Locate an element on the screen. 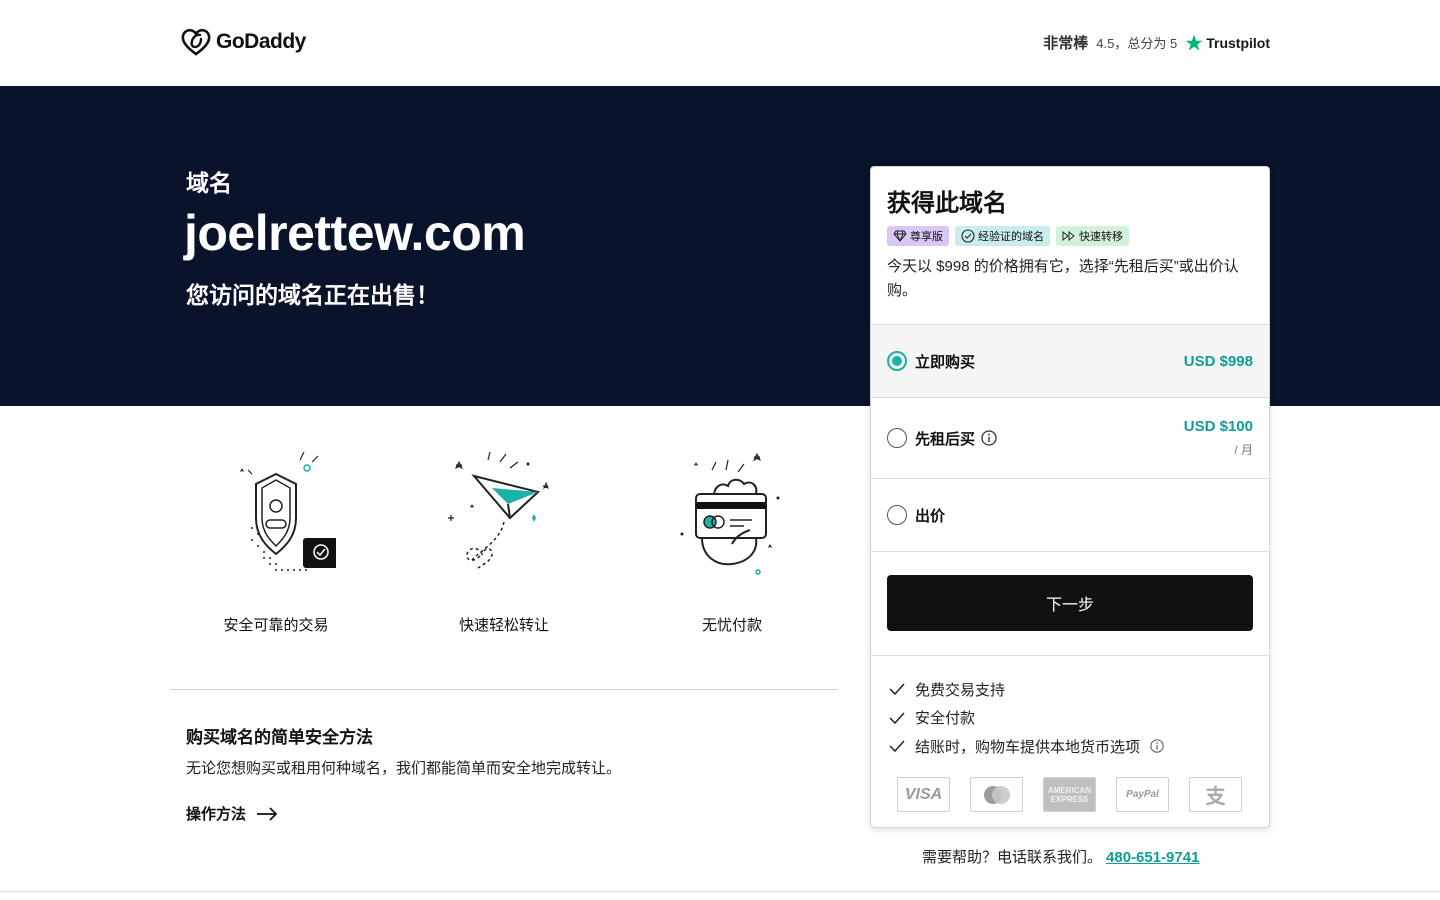 This screenshot has width=1440, height=900. buy-now-price-block: USD $998 is located at coordinates (1218, 361).